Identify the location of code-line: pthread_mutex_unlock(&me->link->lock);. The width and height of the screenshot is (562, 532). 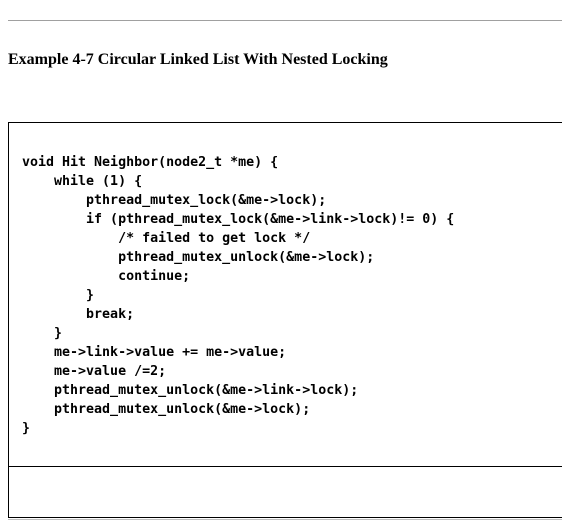
(190, 390).